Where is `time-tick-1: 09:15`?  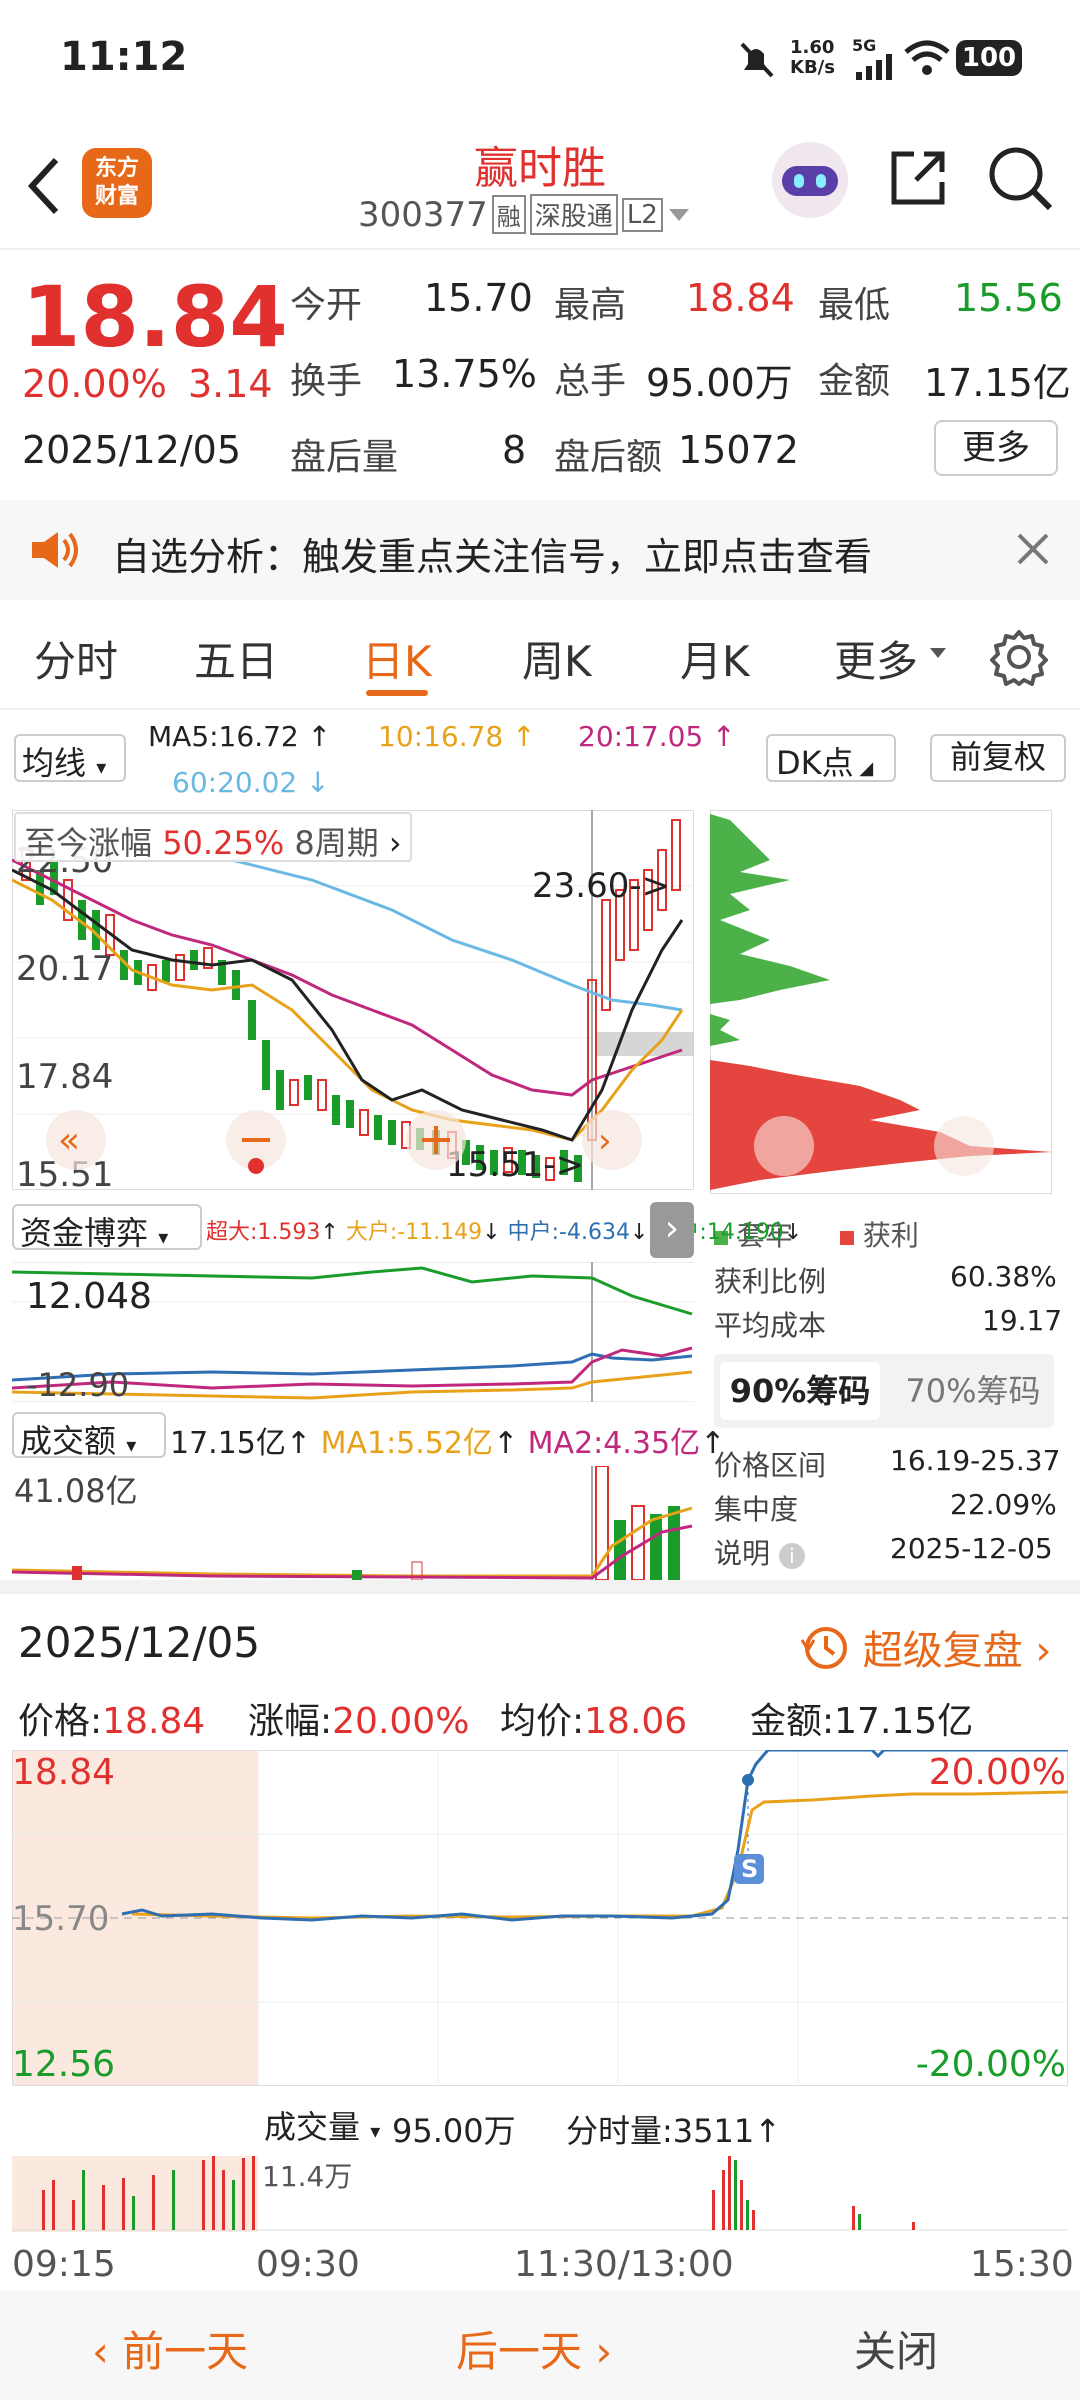 time-tick-1: 09:15 is located at coordinates (64, 2264).